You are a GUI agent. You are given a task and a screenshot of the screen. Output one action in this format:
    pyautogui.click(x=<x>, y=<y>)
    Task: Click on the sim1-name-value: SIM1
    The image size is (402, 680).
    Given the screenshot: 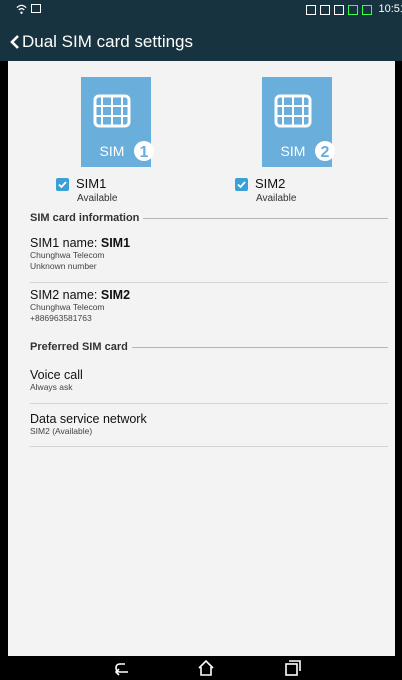 What is the action you would take?
    pyautogui.click(x=115, y=243)
    